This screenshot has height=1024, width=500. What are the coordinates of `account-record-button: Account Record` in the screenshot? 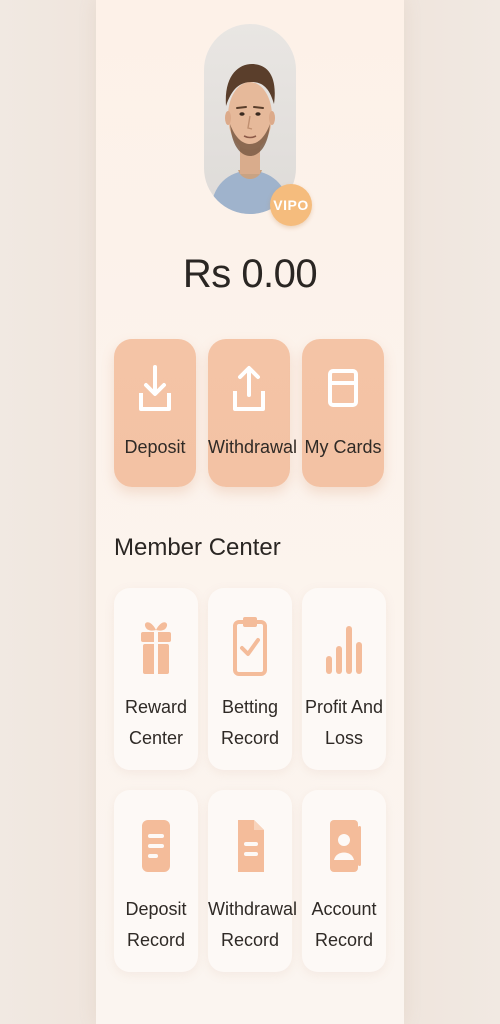 It's located at (344, 881).